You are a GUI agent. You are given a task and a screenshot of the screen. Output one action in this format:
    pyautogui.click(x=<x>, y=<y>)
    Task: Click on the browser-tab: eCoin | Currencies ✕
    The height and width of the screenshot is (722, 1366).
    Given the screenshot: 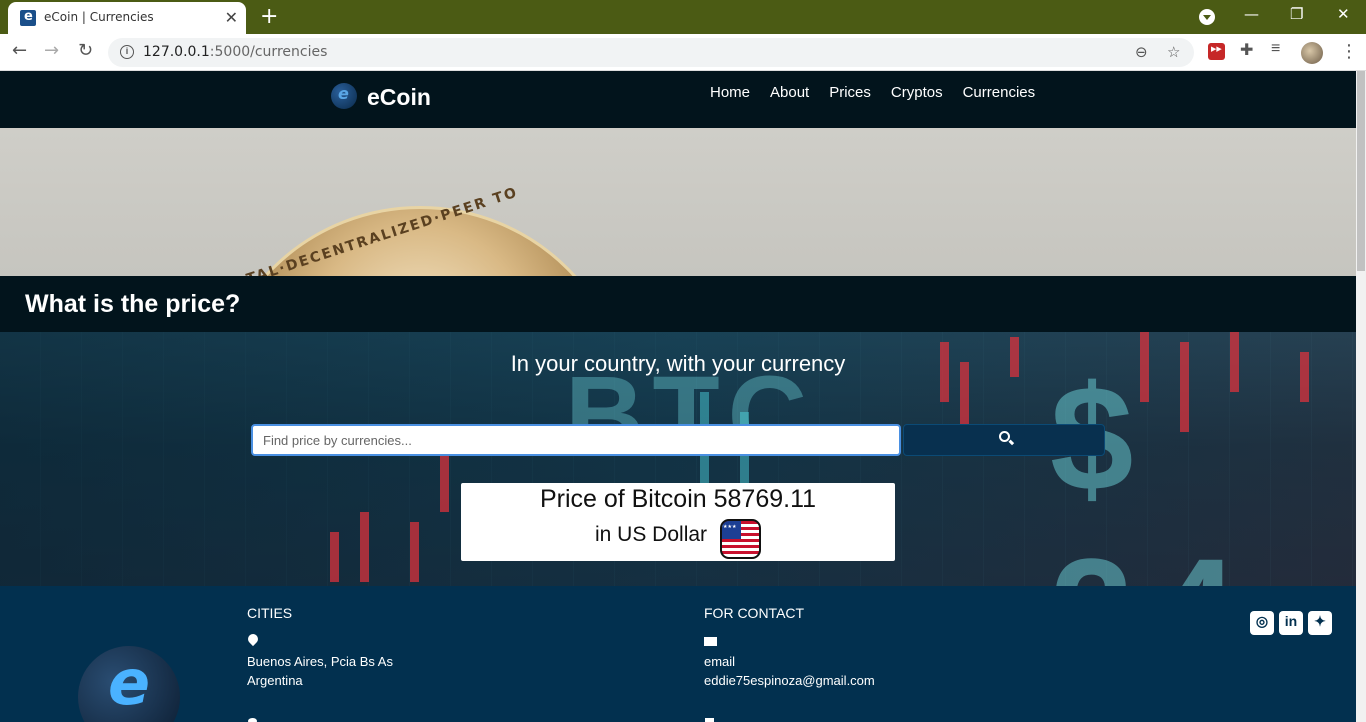 What is the action you would take?
    pyautogui.click(x=127, y=18)
    